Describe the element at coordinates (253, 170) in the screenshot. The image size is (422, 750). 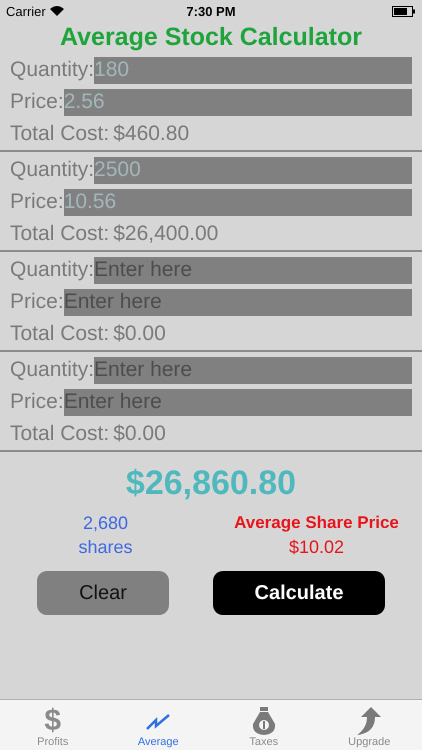
I see `quantity-field: 2500` at that location.